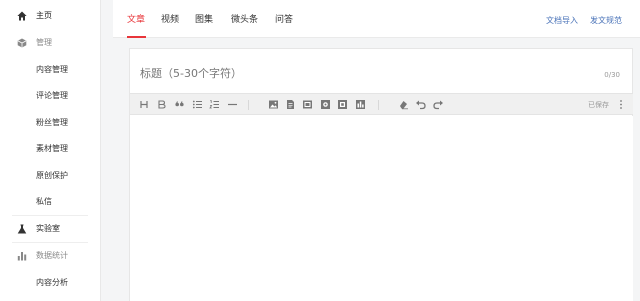 The height and width of the screenshot is (301, 640). Describe the element at coordinates (232, 104) in the screenshot. I see `divider-icon` at that location.